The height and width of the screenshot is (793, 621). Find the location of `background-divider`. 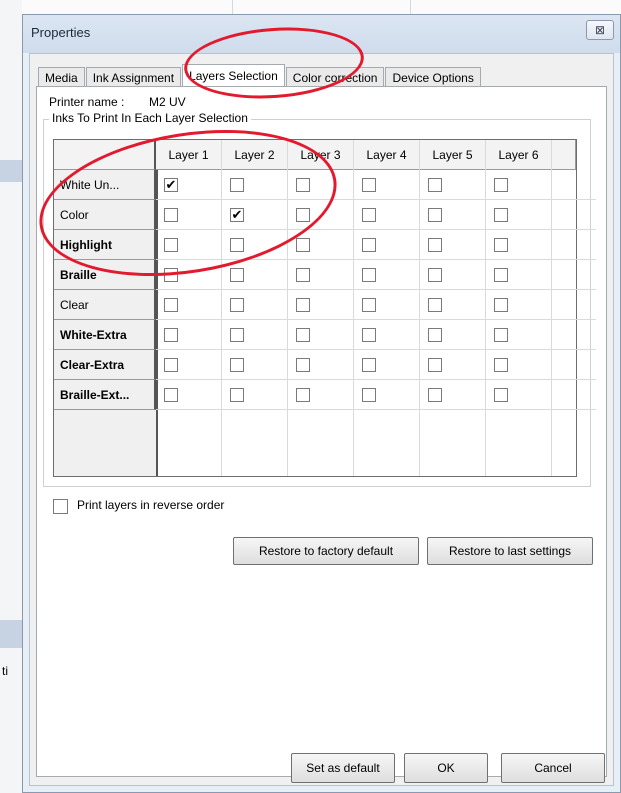

background-divider is located at coordinates (410, 7).